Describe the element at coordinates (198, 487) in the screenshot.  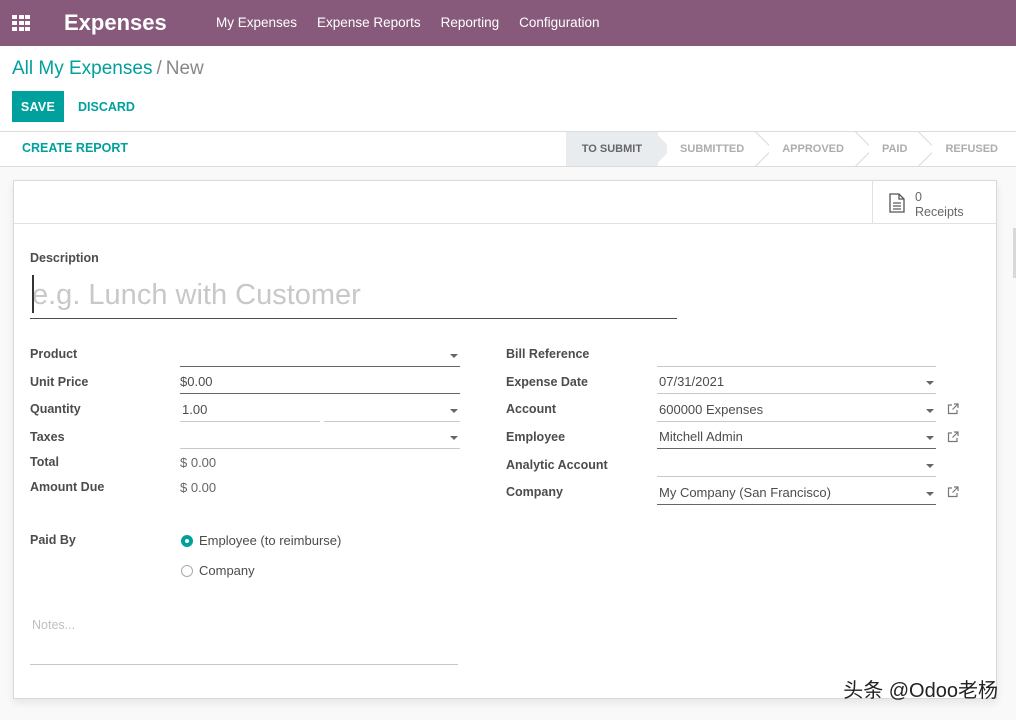
I see `amount-due-value: $ 0.00` at that location.